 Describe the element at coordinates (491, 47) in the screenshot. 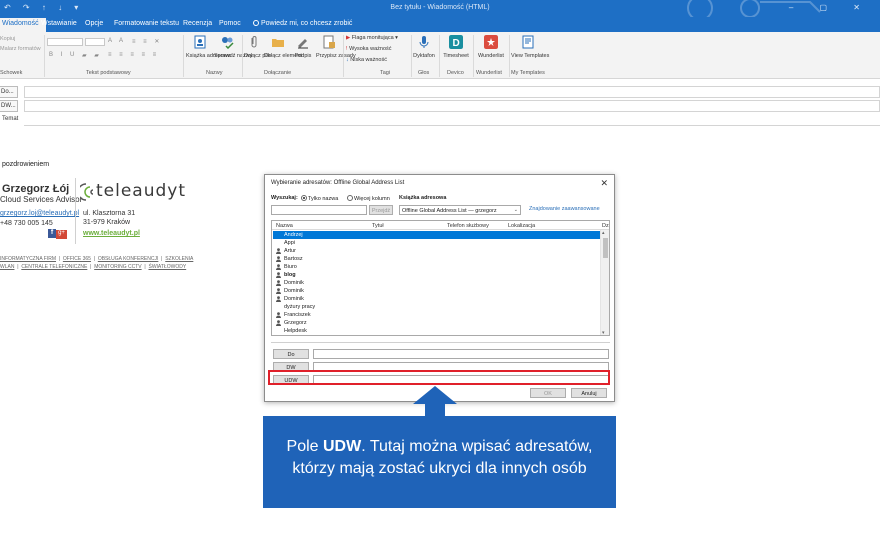

I see `wunderlist-button: Wunderlist` at that location.